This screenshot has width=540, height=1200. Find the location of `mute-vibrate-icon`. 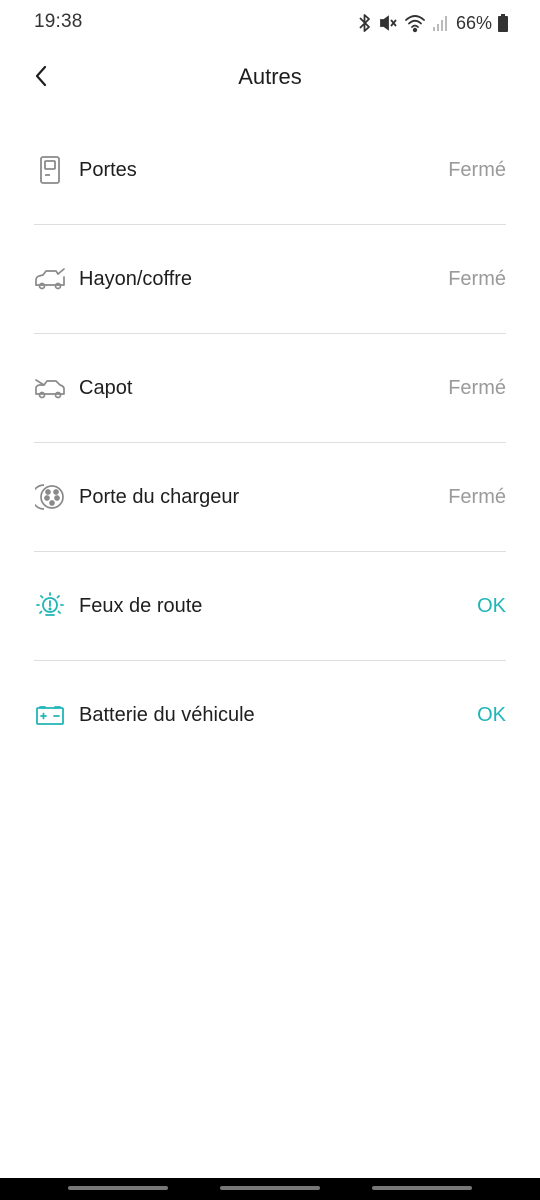

mute-vibrate-icon is located at coordinates (388, 23).